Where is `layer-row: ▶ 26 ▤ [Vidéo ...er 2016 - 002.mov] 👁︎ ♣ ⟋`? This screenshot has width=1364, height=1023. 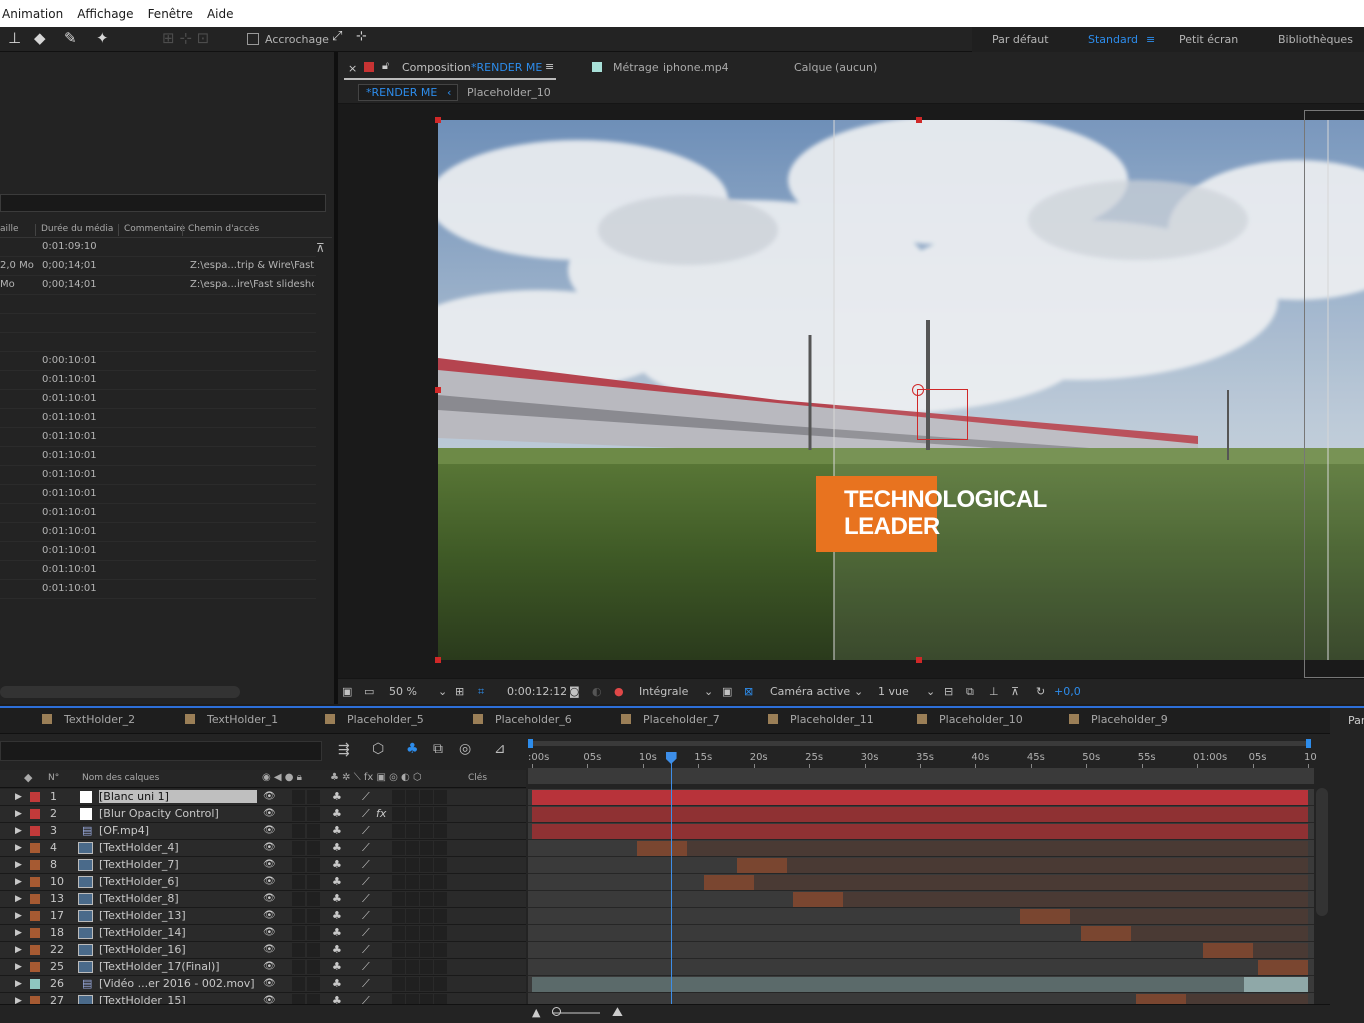
layer-row: ▶ 26 ▤ [Vidéo ...er 2016 - 002.mov] 👁︎ ♣ ⟋ is located at coordinates (263, 984).